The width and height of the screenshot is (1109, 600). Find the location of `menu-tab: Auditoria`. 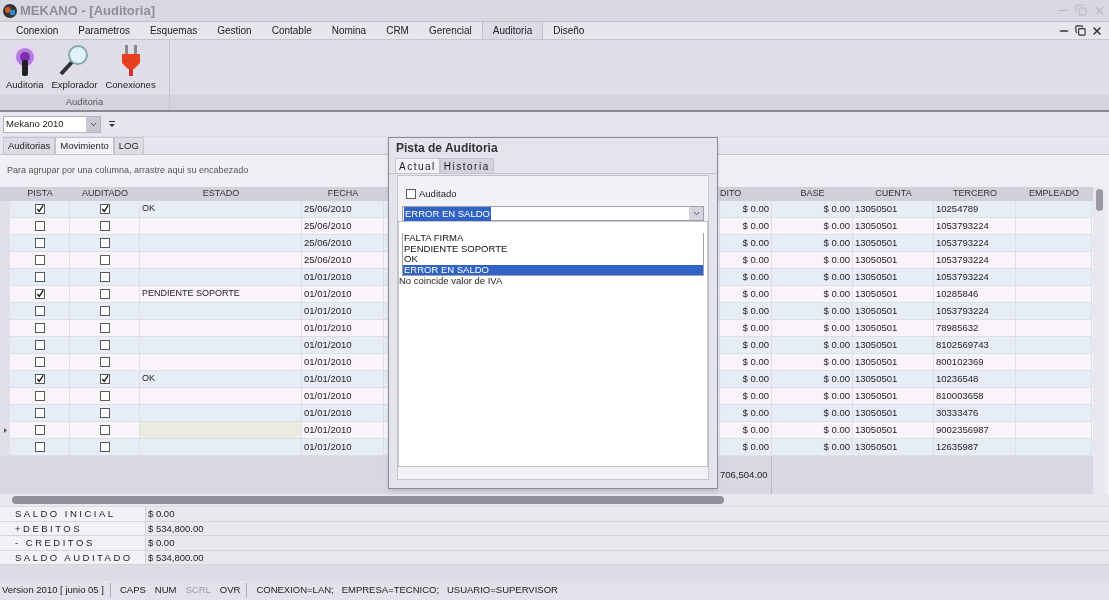

menu-tab: Auditoria is located at coordinates (512, 30).